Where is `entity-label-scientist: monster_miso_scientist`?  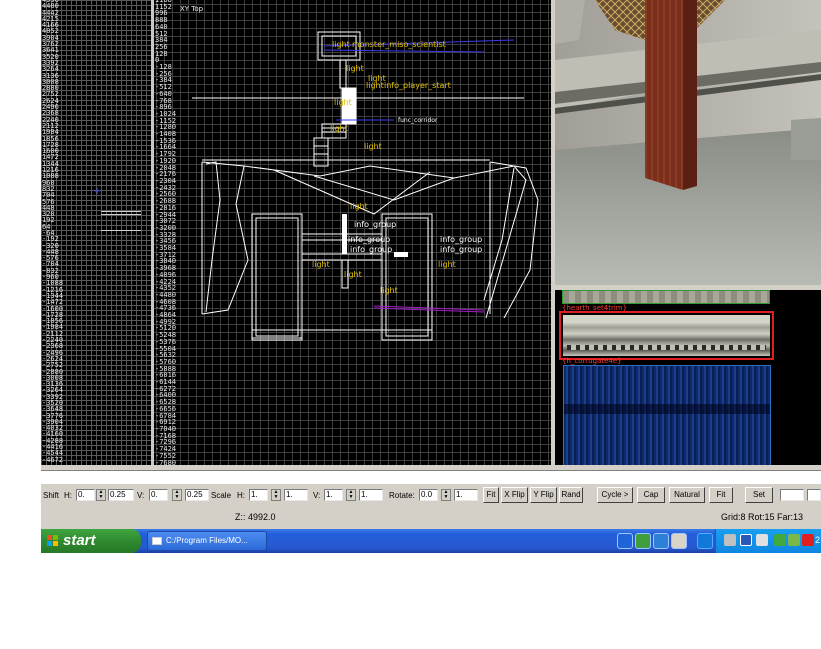
entity-label-scientist: monster_miso_scientist is located at coordinates (399, 44).